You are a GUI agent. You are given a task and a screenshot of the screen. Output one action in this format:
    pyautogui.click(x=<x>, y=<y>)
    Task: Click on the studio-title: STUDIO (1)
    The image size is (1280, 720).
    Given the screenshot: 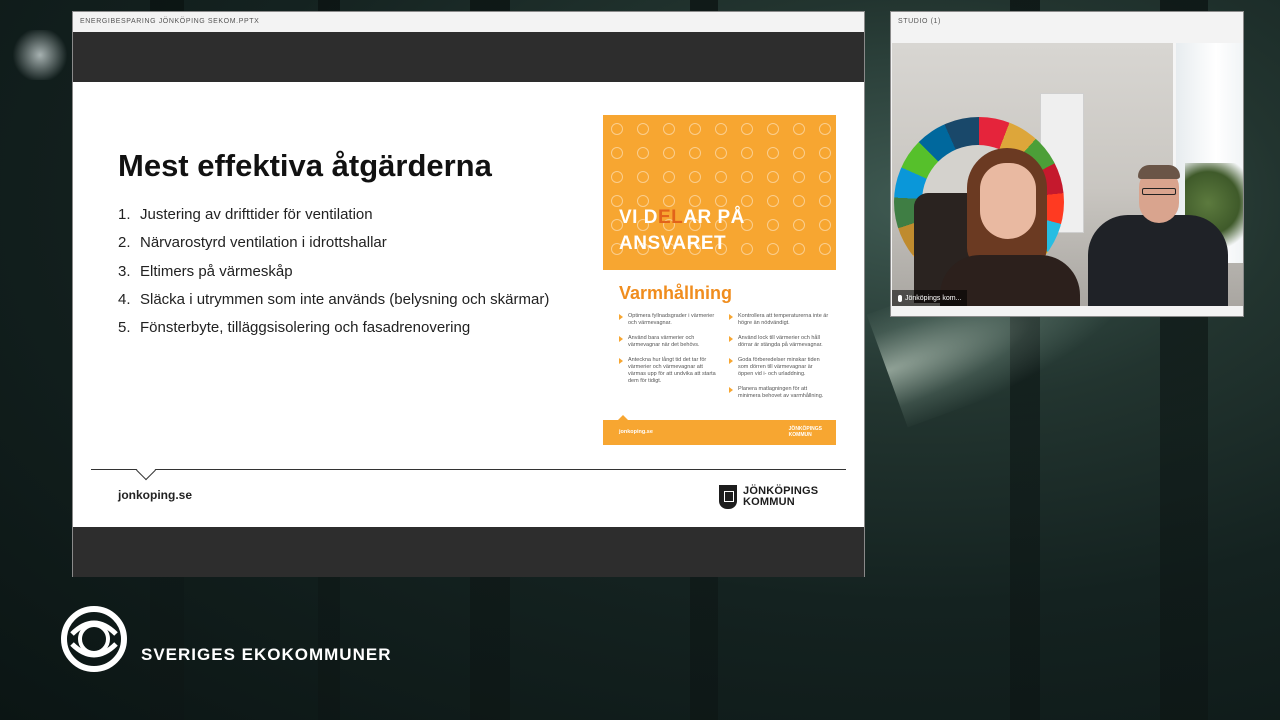 What is the action you would take?
    pyautogui.click(x=919, y=21)
    